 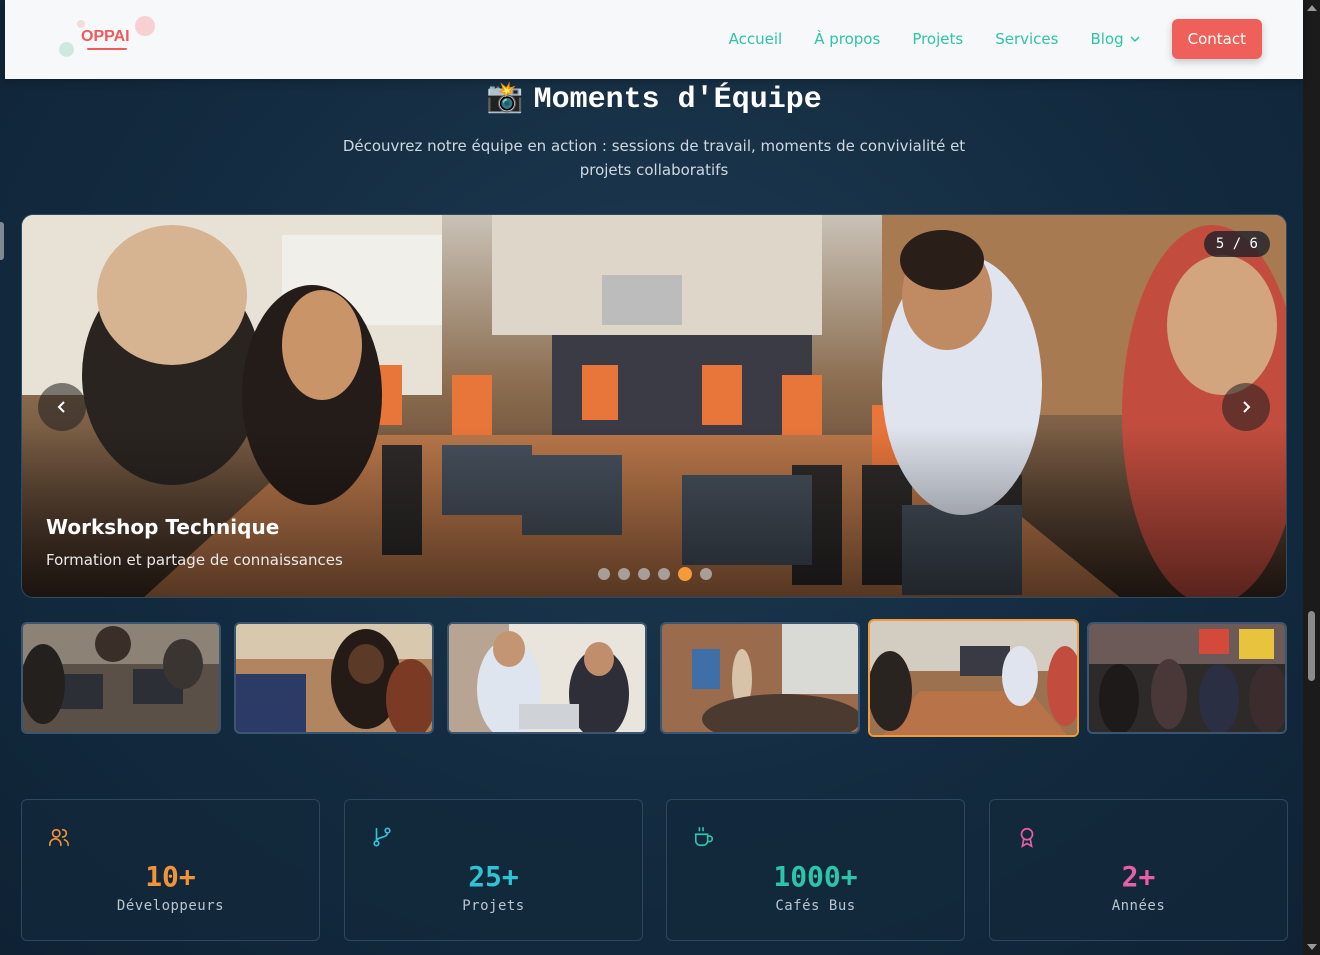 I want to click on logo-text: OPPAI, so click(x=105, y=36).